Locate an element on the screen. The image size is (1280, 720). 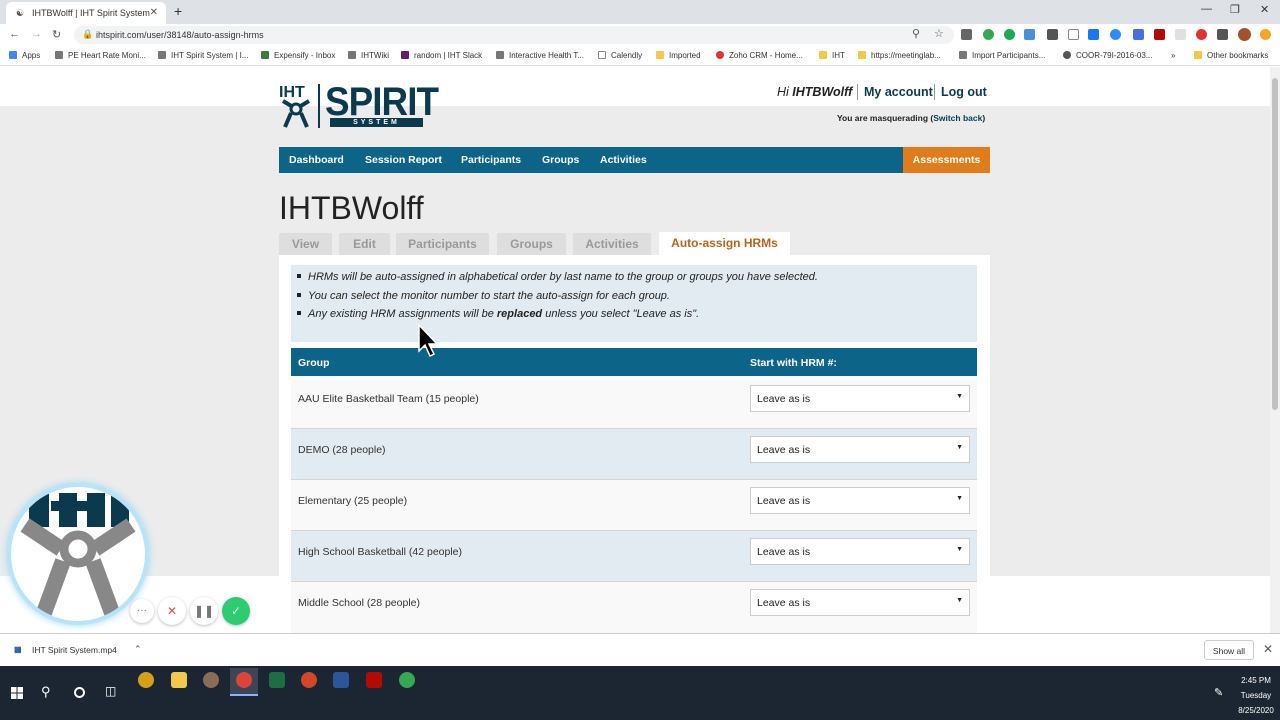
scrollbar-thumb is located at coordinates (1275, 244).